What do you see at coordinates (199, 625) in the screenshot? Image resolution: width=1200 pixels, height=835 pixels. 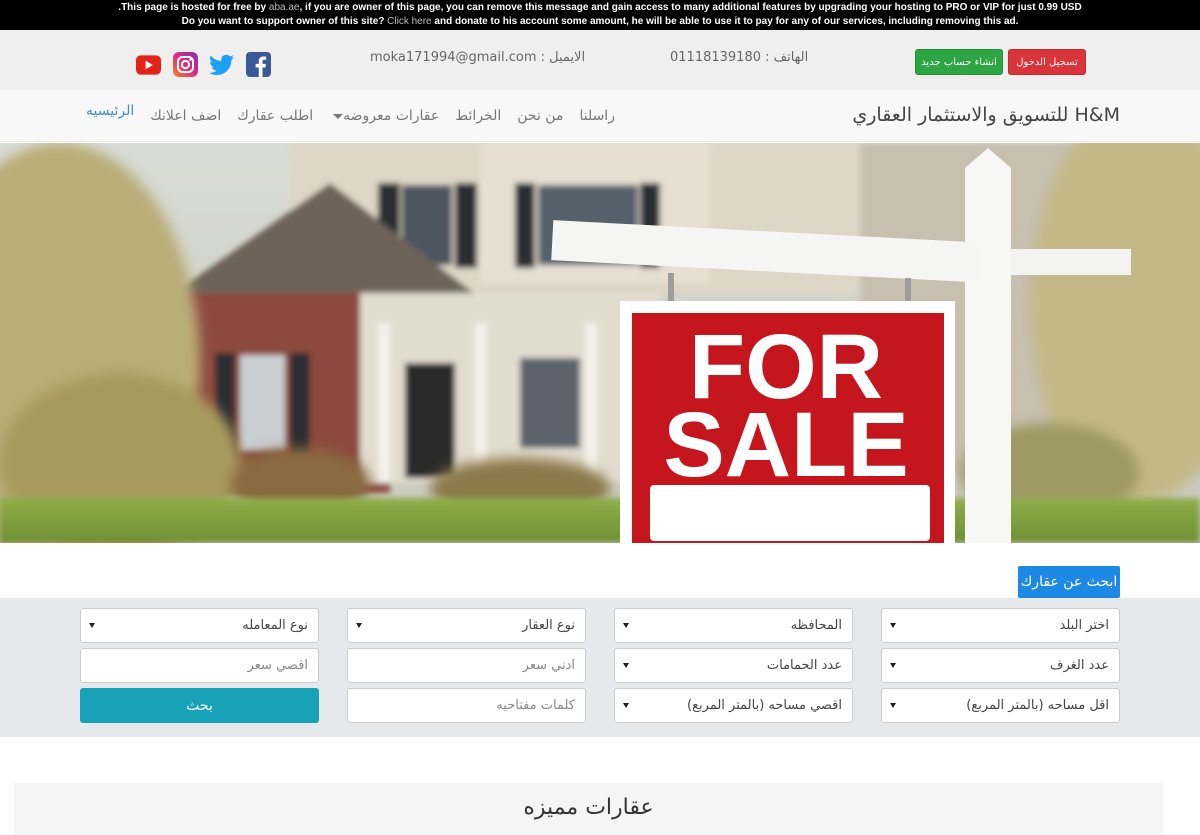 I see `transaction-type-select: نوع المعامله` at bounding box center [199, 625].